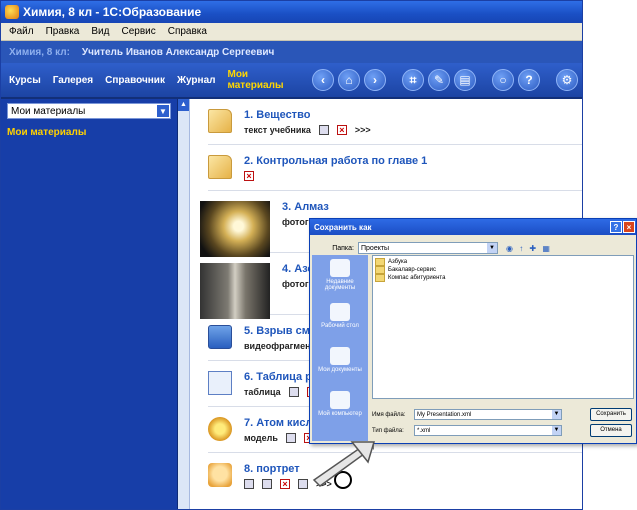 The height and width of the screenshot is (510, 637). I want to click on folder-item: Бакалавр-сервис, so click(503, 270).